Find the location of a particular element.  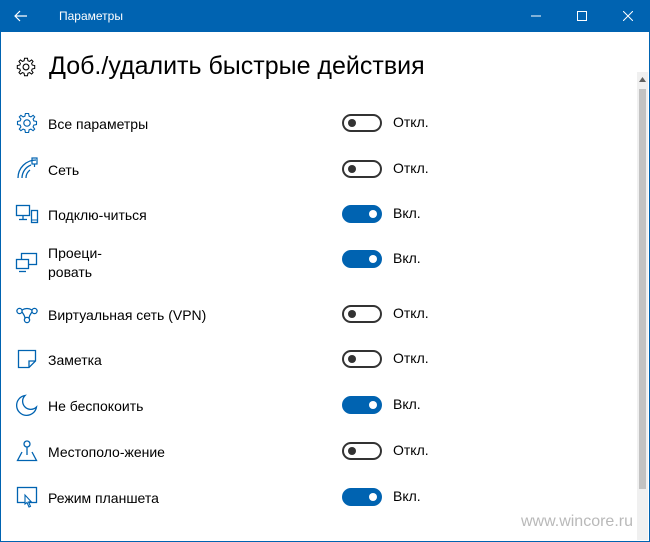

minimize-icon is located at coordinates (536, 16).